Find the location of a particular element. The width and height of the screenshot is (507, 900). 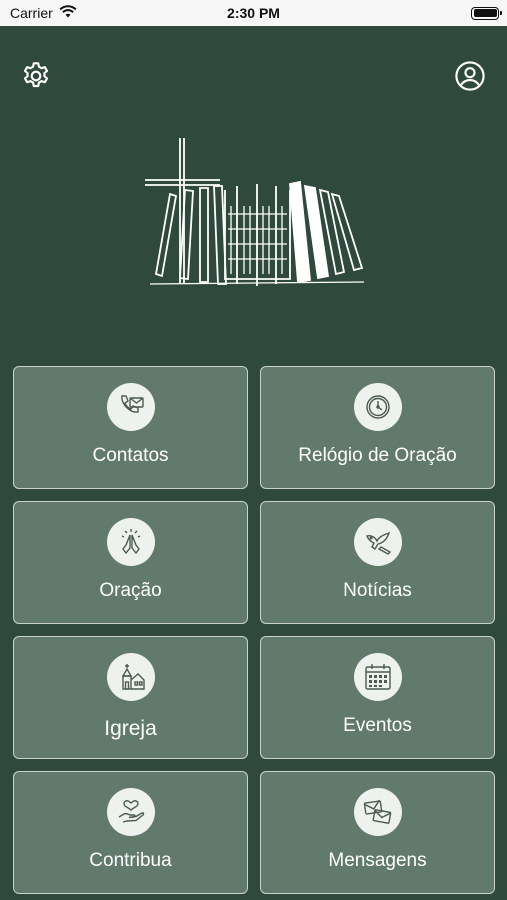

phone-mail-icon is located at coordinates (130, 407).